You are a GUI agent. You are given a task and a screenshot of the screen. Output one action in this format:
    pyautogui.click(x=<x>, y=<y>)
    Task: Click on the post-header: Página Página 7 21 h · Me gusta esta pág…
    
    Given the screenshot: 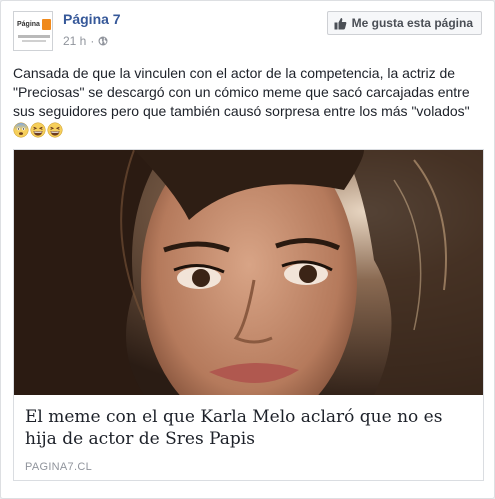 What is the action you would take?
    pyautogui.click(x=247, y=33)
    